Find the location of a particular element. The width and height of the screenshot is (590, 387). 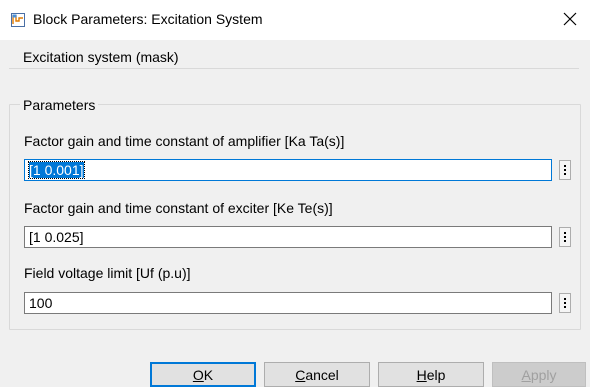

field-voltage-limit-input: 100 is located at coordinates (288, 303).